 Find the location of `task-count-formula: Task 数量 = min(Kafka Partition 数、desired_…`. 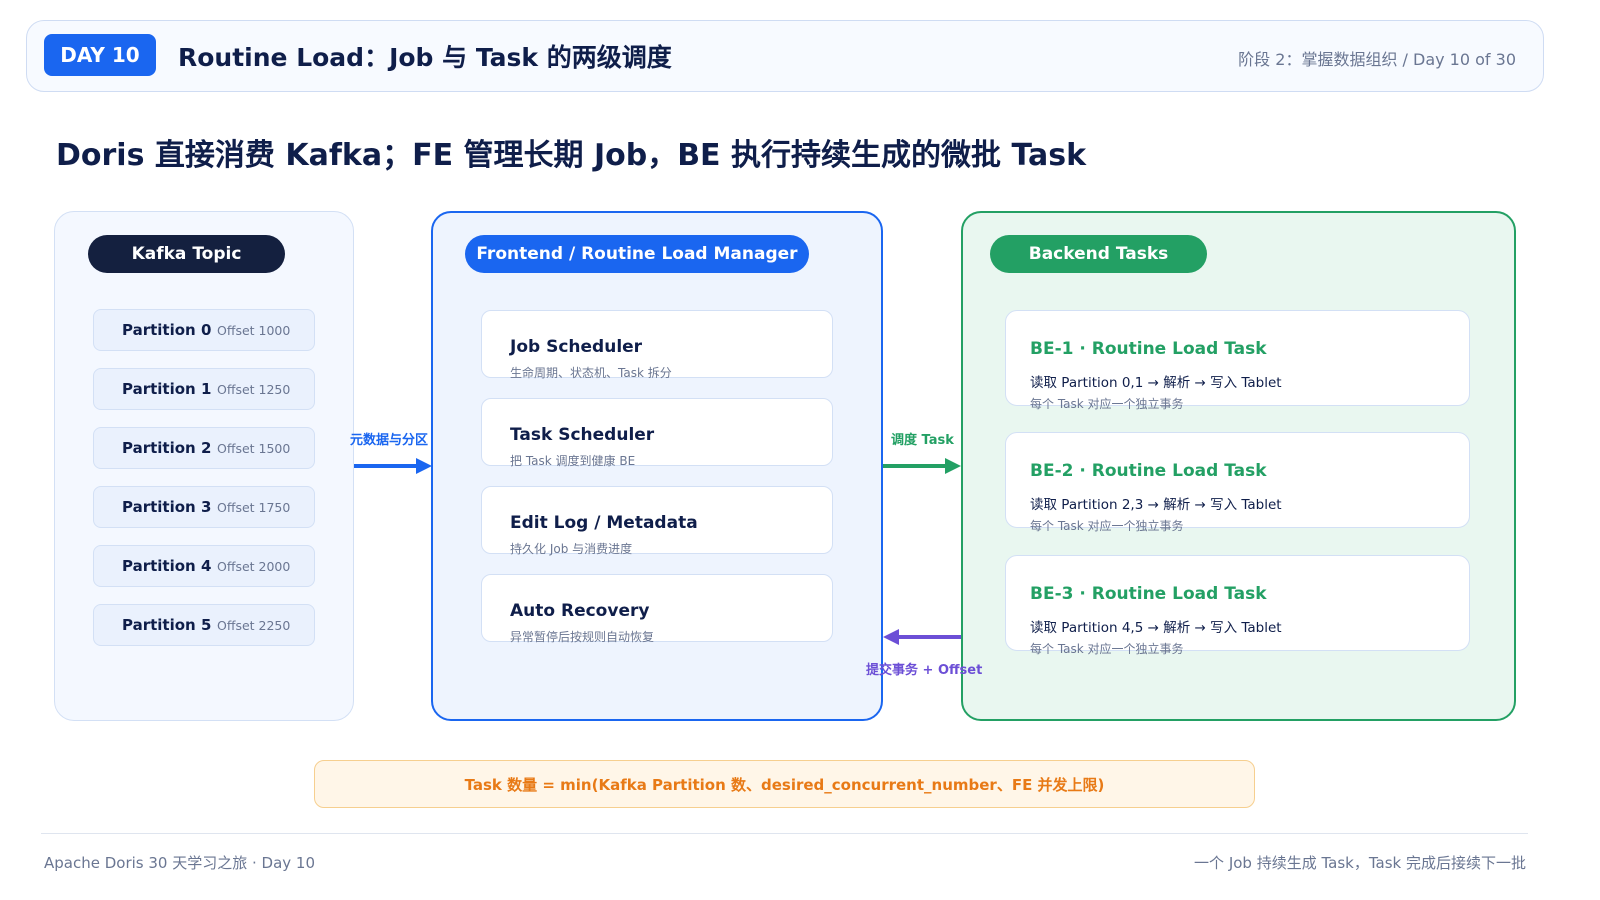

task-count-formula: Task 数量 = min(Kafka Partition 数、desired_… is located at coordinates (784, 784).